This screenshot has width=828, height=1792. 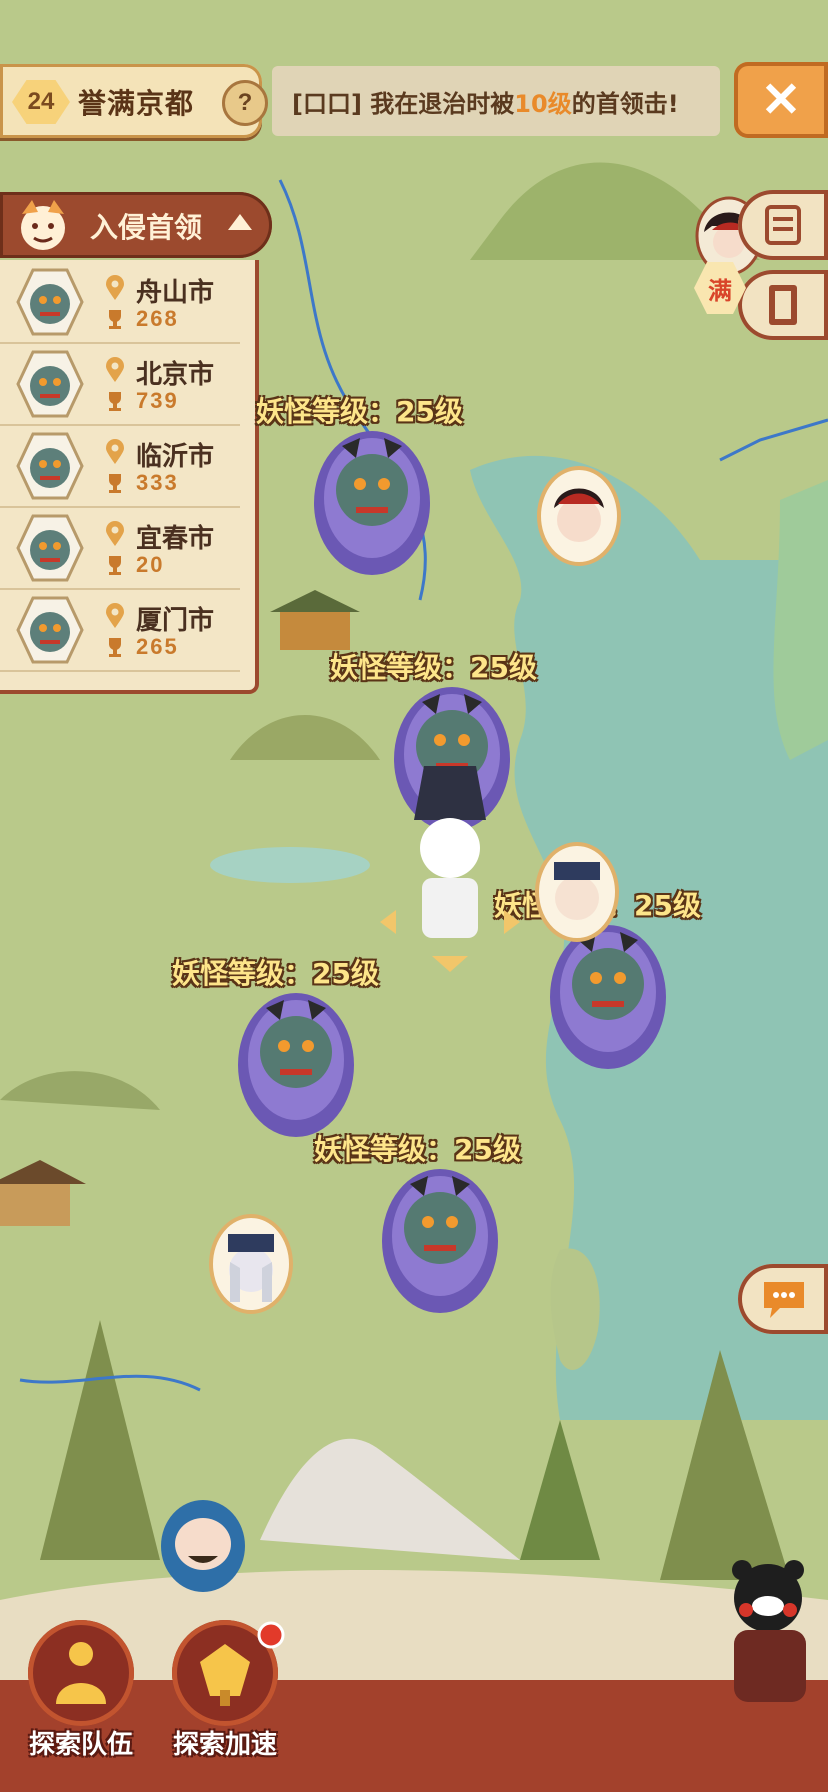 I want to click on notice-banner: [口口] 我在退治时被 10级 的首领击!, so click(x=496, y=101).